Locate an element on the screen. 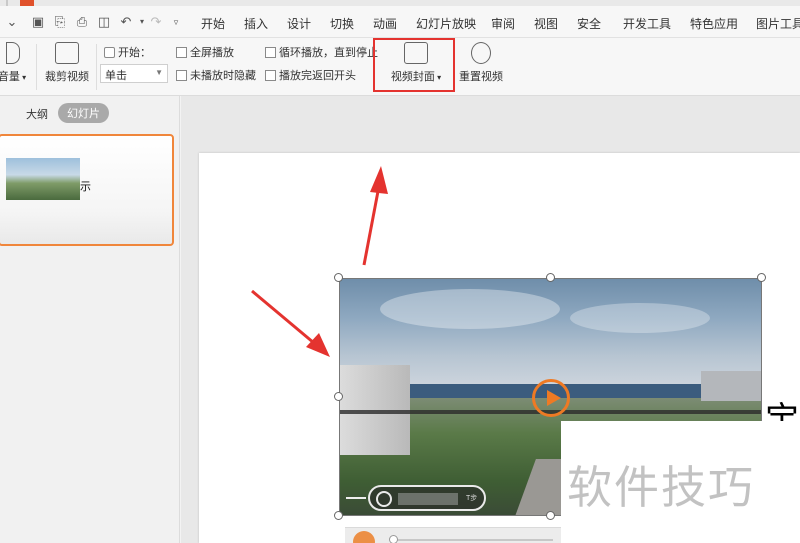 This screenshot has height=543, width=800. slide-thumbnail: 示 is located at coordinates (87, 190).